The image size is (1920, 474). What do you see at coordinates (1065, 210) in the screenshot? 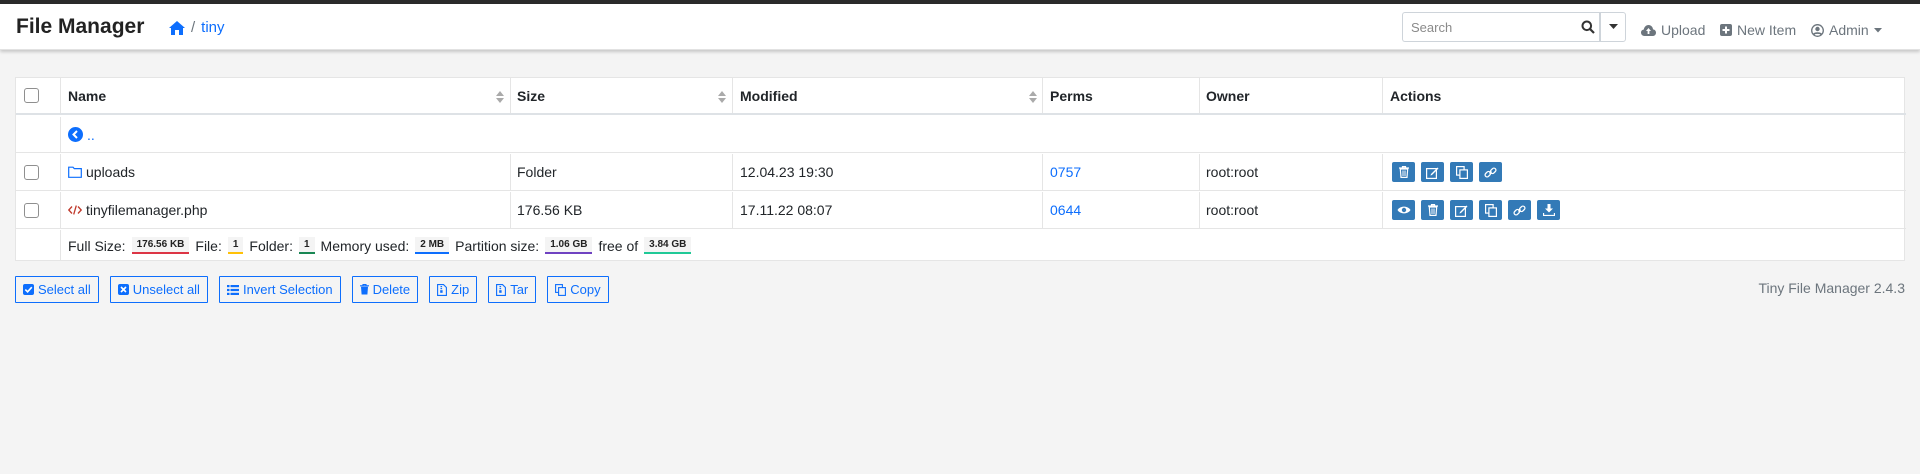
I see `file-perms-link: 0644` at bounding box center [1065, 210].